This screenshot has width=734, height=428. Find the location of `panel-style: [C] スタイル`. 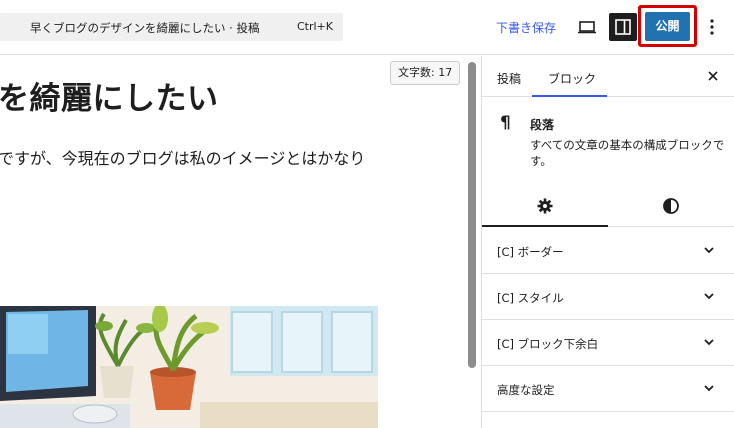

panel-style: [C] スタイル is located at coordinates (608, 297).